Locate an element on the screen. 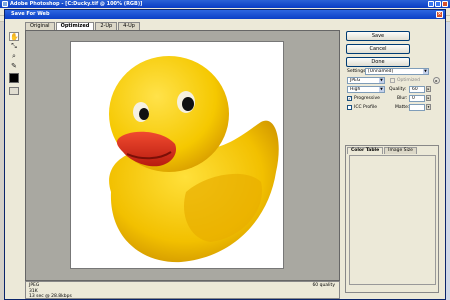 This screenshot has height=300, width=450. close-icon is located at coordinates (445, 4).